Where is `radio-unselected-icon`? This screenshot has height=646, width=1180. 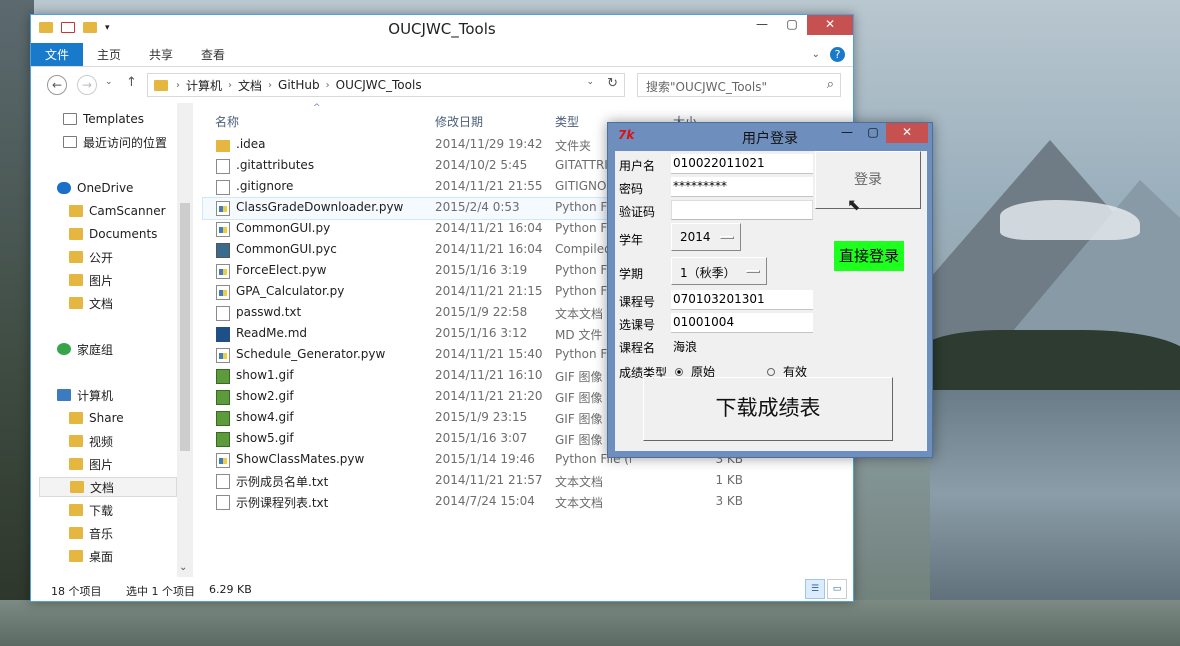
radio-unselected-icon is located at coordinates (771, 371).